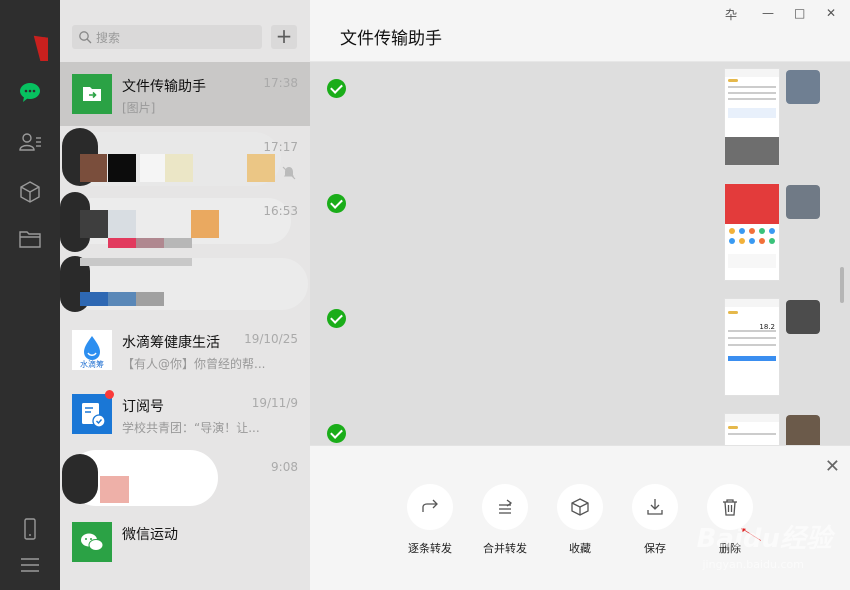 This screenshot has height=590, width=850. Describe the element at coordinates (655, 507) in the screenshot. I see `save-icon` at that location.